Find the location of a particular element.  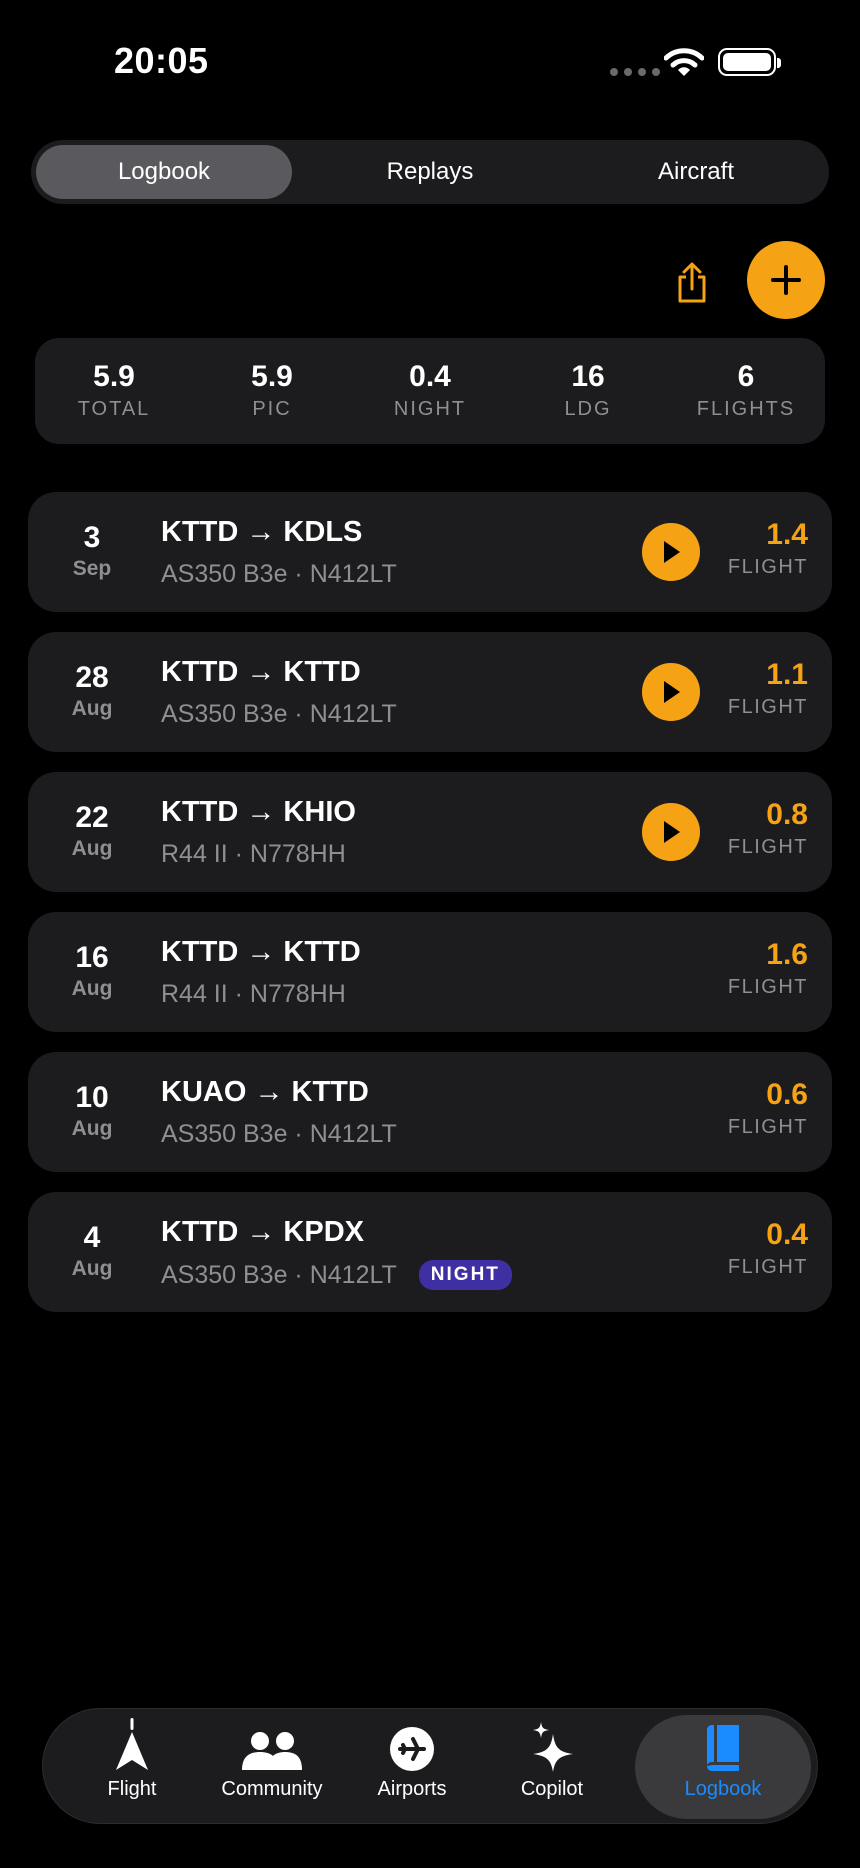

add-flight-button is located at coordinates (786, 280).